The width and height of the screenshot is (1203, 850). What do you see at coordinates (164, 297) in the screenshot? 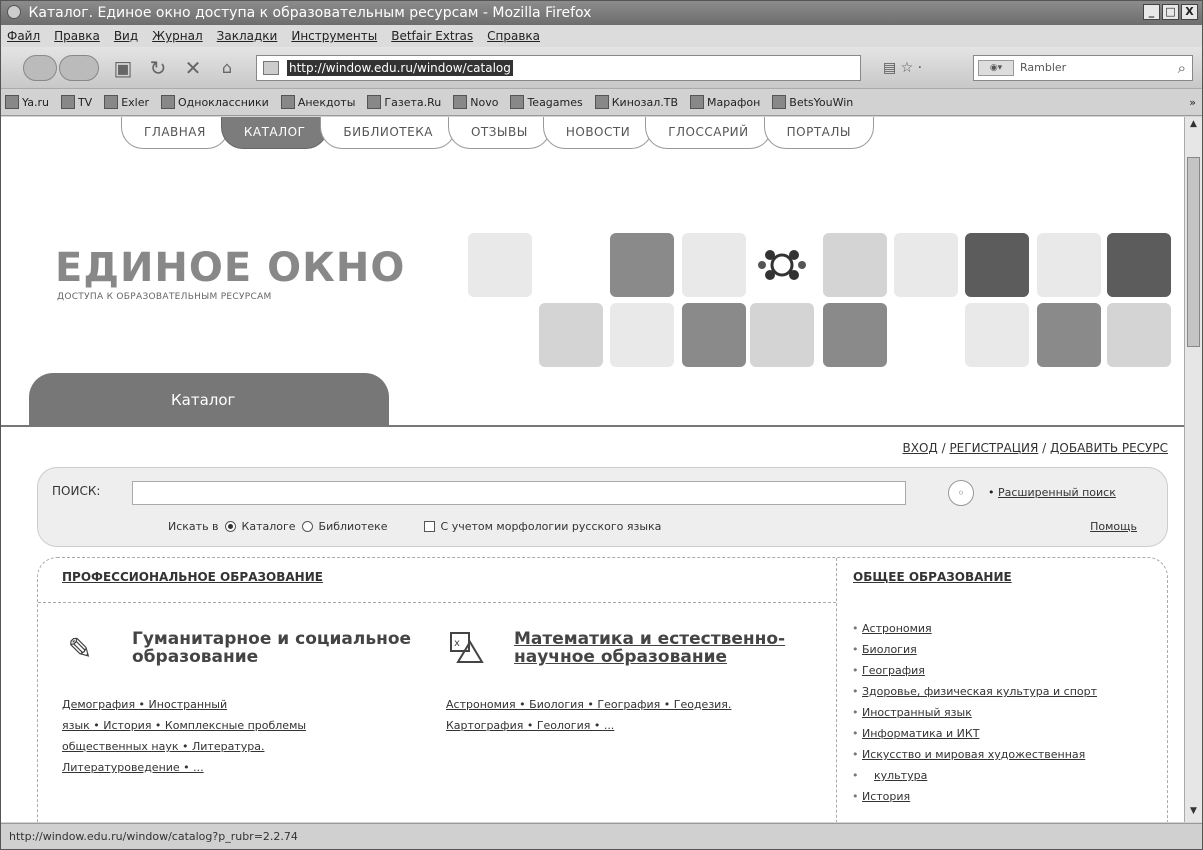
I see `site-logo-subtitle: ДОСТУПА К ОБРАЗОВАТЕЛЬНЫМ РЕСУРСАМ` at bounding box center [164, 297].